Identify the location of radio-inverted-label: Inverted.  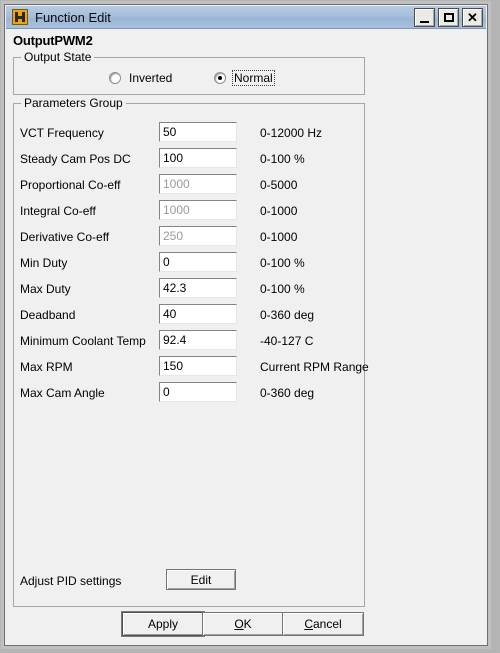
(151, 78).